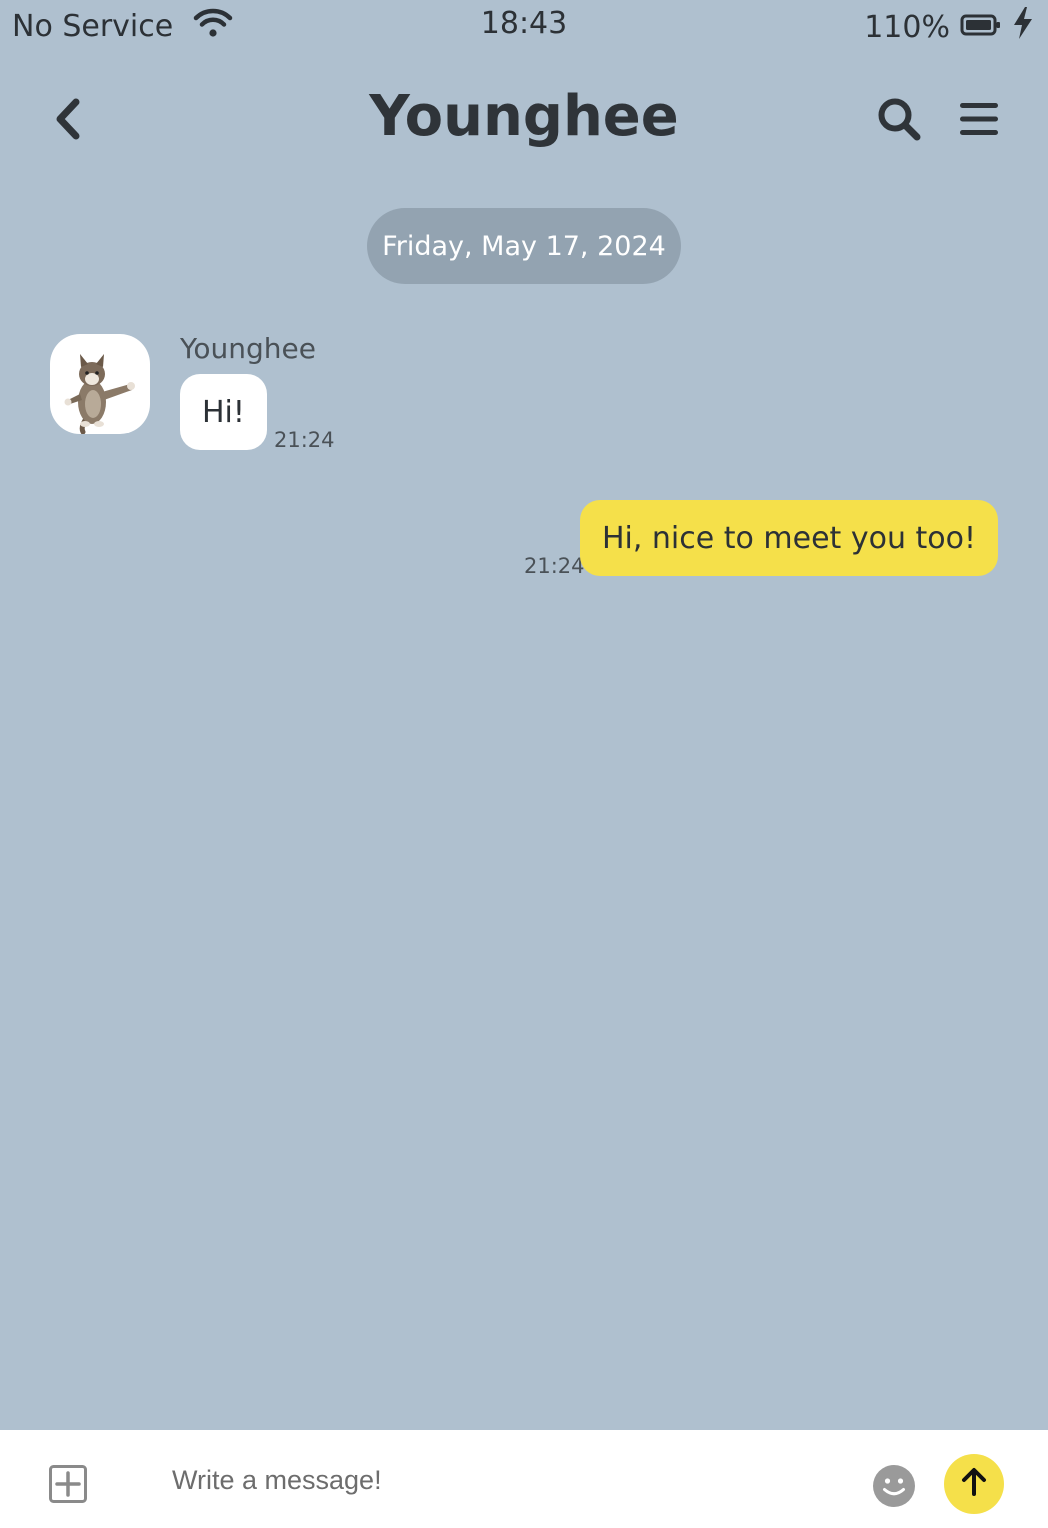 The image size is (1048, 1528). Describe the element at coordinates (554, 566) in the screenshot. I see `outgoing-message-time: 21:24` at that location.